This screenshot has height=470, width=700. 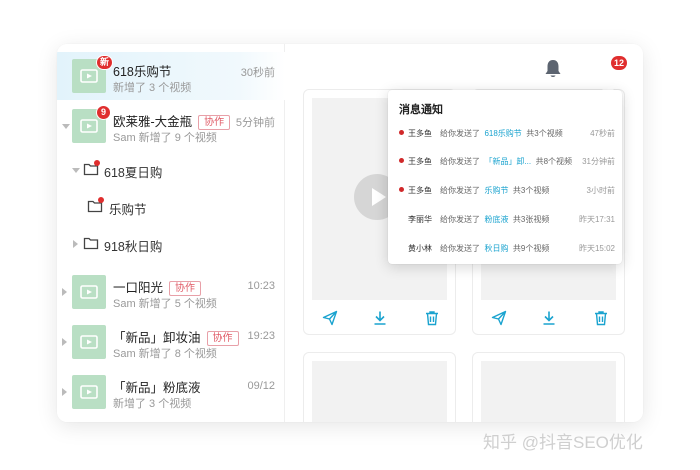 I want to click on project-time: 09/12, so click(x=261, y=386).